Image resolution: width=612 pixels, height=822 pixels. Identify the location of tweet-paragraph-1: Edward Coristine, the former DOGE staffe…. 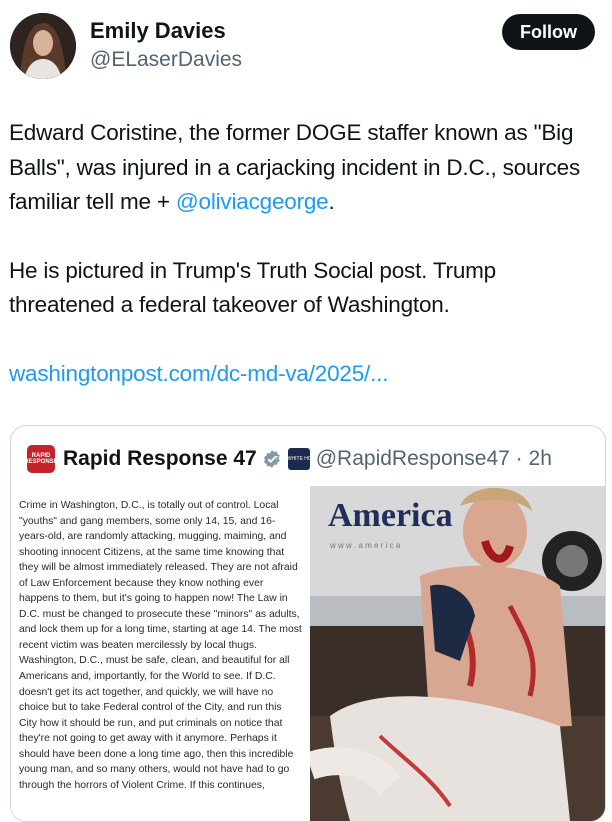
(307, 168).